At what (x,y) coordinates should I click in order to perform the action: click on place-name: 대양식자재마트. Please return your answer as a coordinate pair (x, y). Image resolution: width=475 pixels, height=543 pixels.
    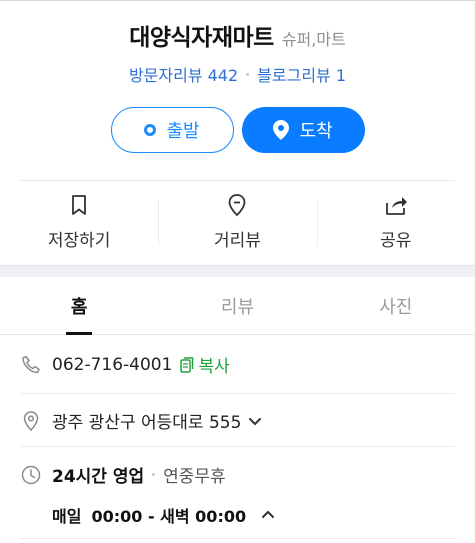
    Looking at the image, I should click on (201, 38).